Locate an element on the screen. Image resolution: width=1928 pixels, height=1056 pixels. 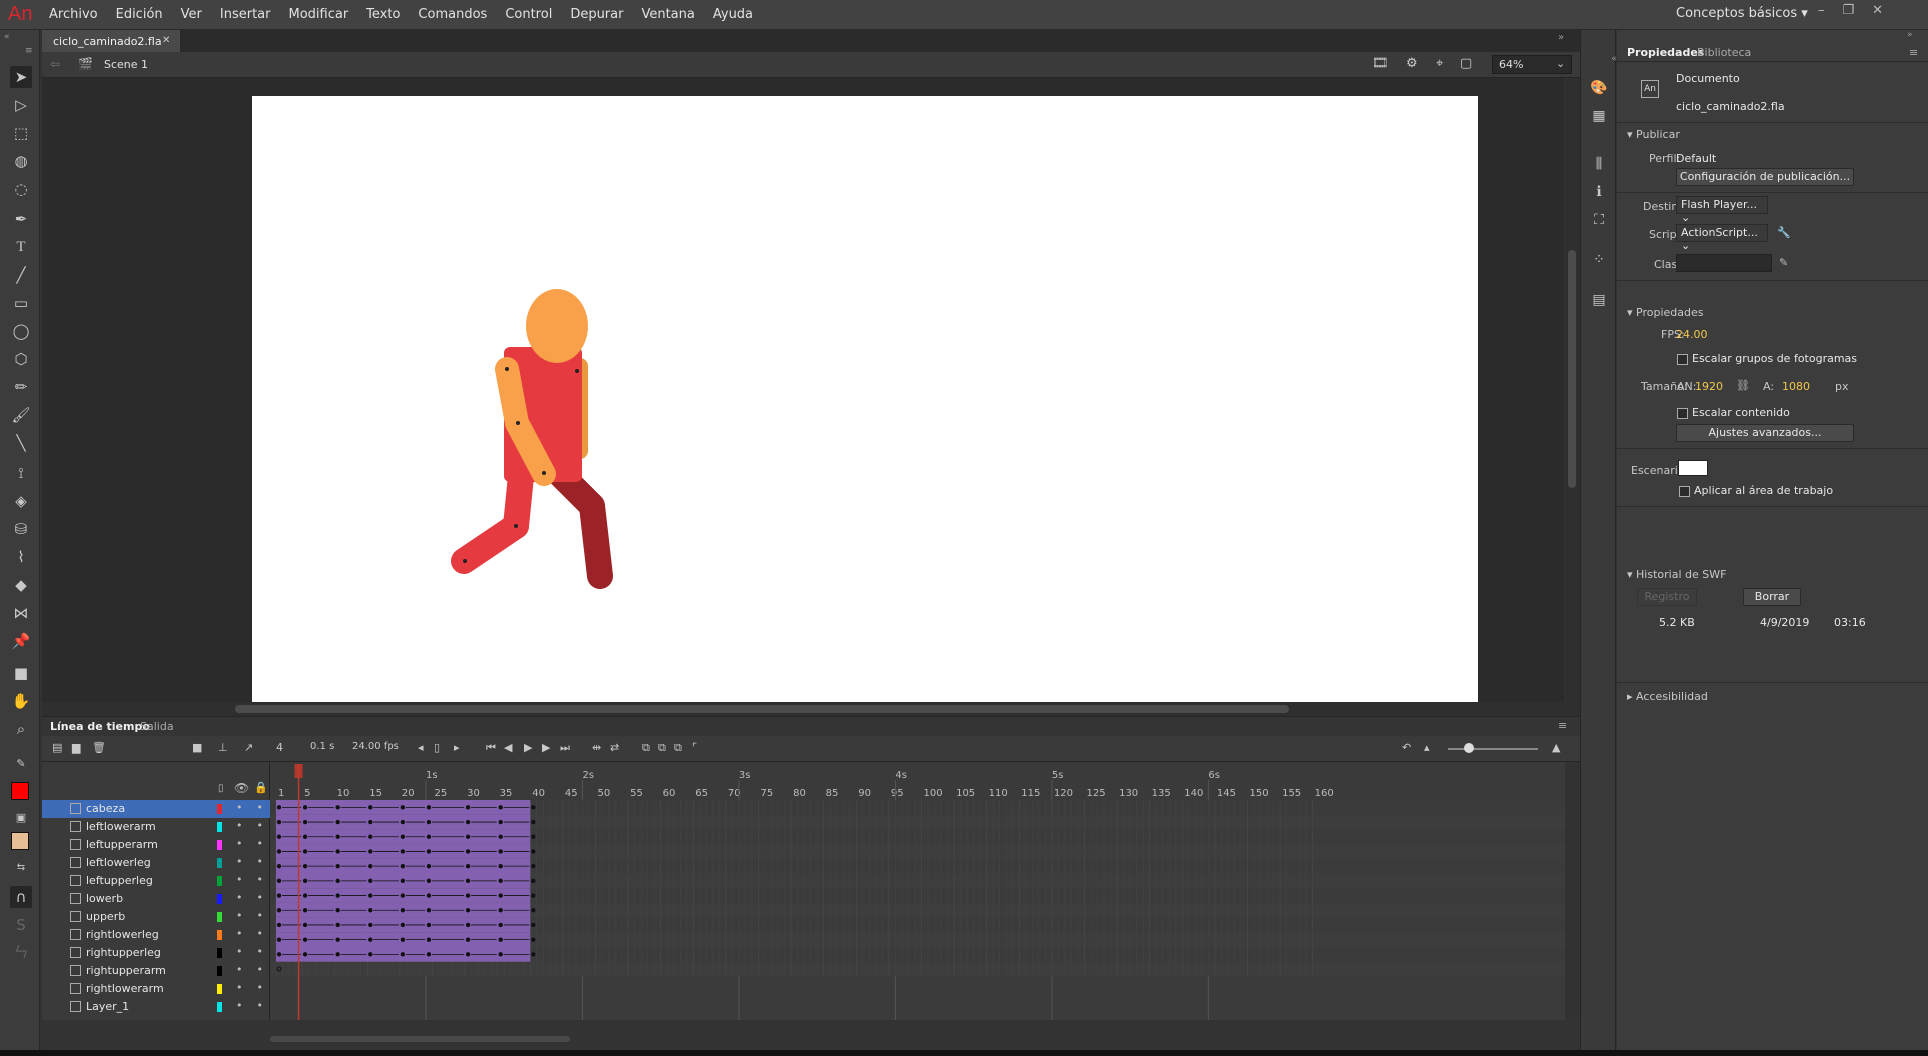
expand-arrows-icon: » is located at coordinates (1561, 37).